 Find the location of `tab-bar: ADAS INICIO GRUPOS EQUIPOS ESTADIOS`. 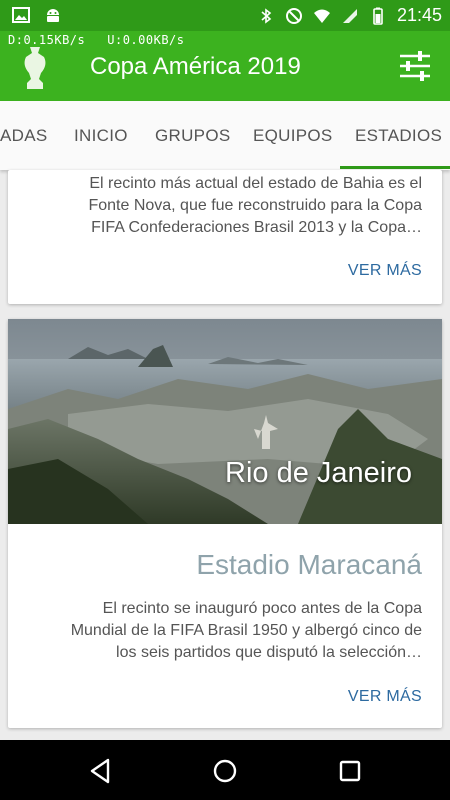

tab-bar: ADAS INICIO GRUPOS EQUIPOS ESTADIOS is located at coordinates (225, 135).